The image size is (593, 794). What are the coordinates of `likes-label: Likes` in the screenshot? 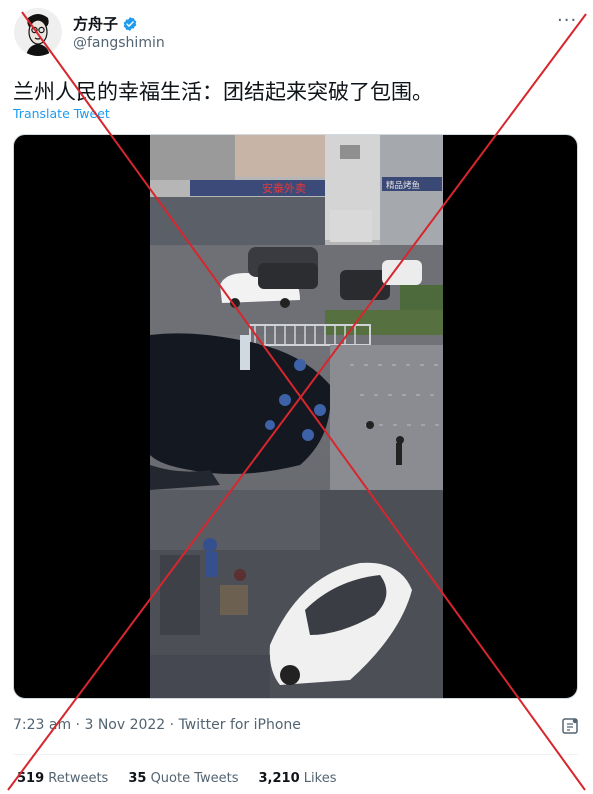 It's located at (320, 778).